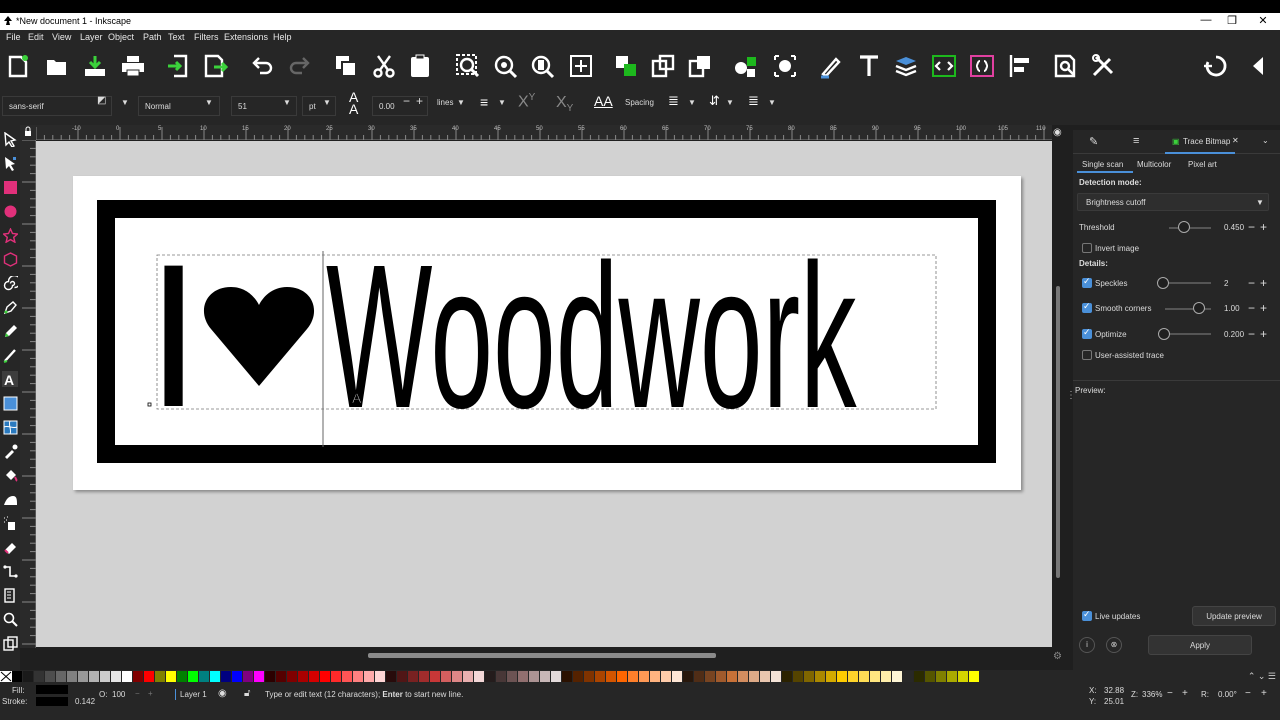 This screenshot has height=720, width=1280. I want to click on zoom-page-icon, so click(542, 66).